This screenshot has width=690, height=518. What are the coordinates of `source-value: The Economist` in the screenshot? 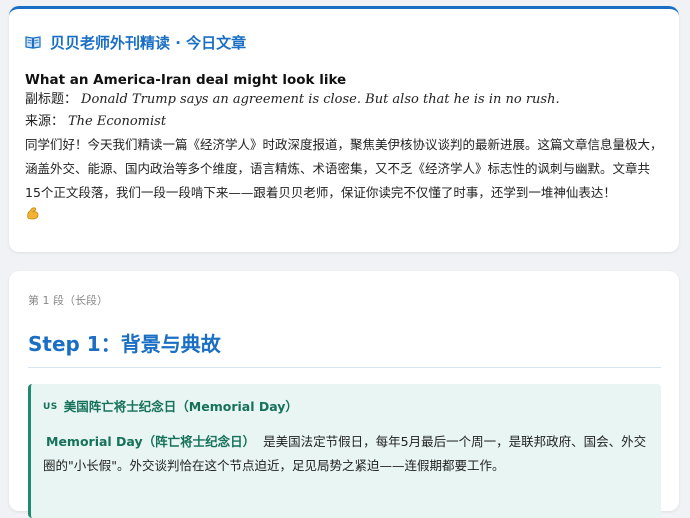 It's located at (117, 121).